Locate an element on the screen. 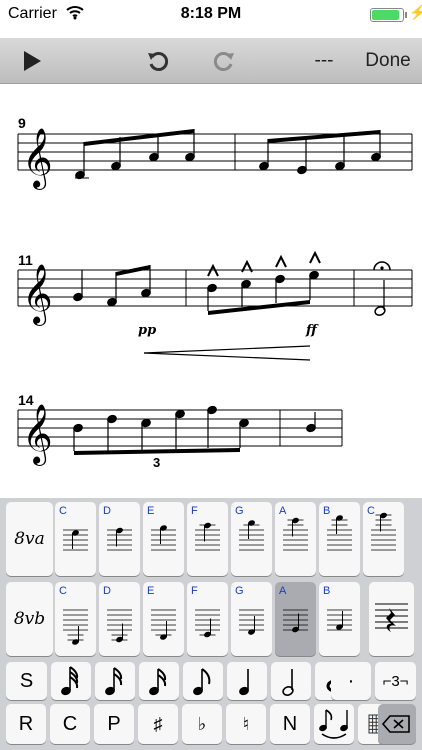 The height and width of the screenshot is (750, 422). r-label: R is located at coordinates (26, 723).